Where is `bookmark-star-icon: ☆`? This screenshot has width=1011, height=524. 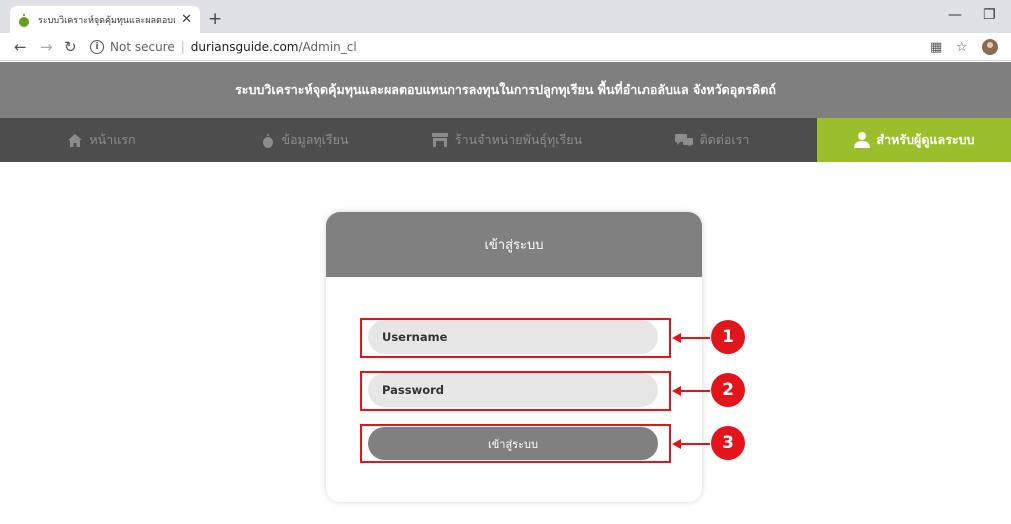 bookmark-star-icon: ☆ is located at coordinates (962, 47).